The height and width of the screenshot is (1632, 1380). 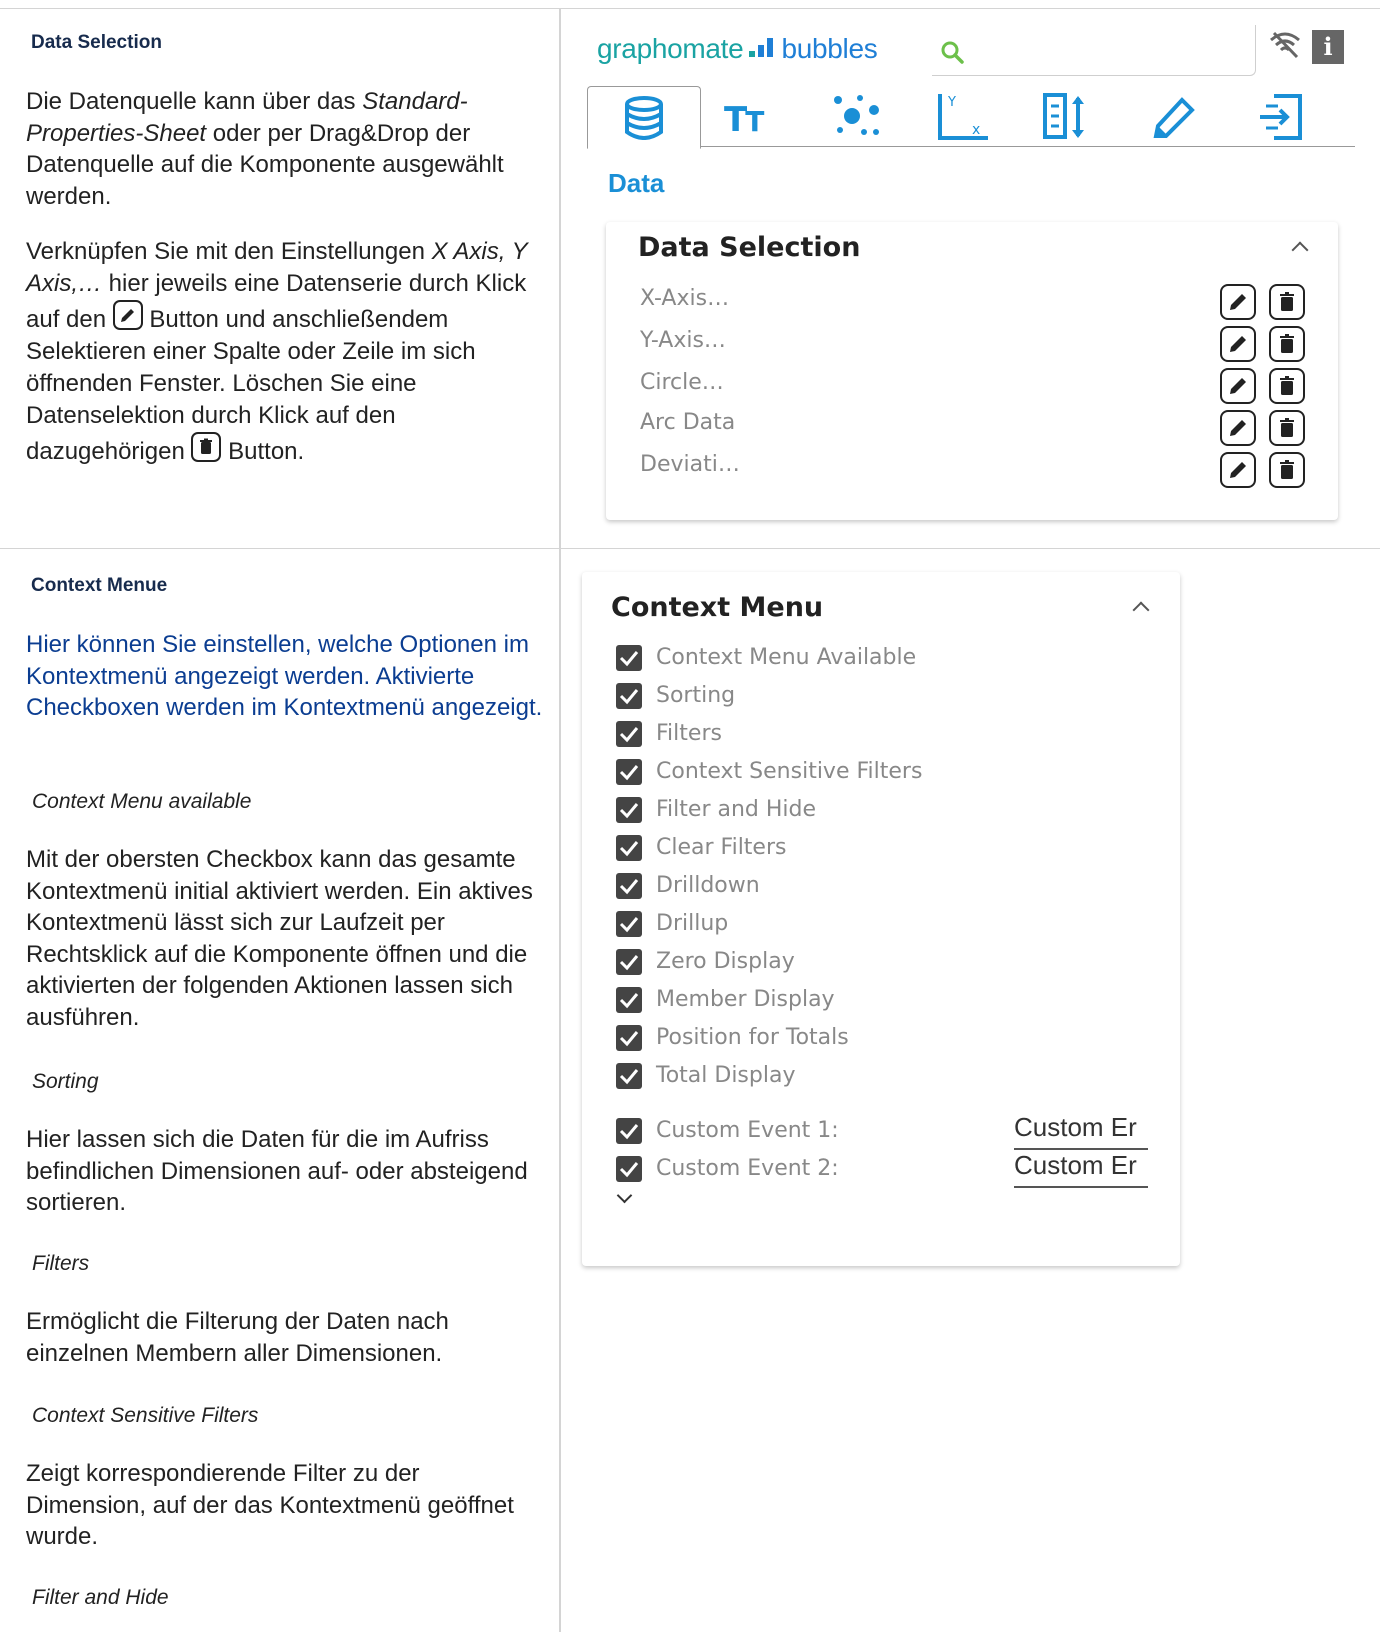 I want to click on data-selection-title: Data Selection, so click(x=749, y=247).